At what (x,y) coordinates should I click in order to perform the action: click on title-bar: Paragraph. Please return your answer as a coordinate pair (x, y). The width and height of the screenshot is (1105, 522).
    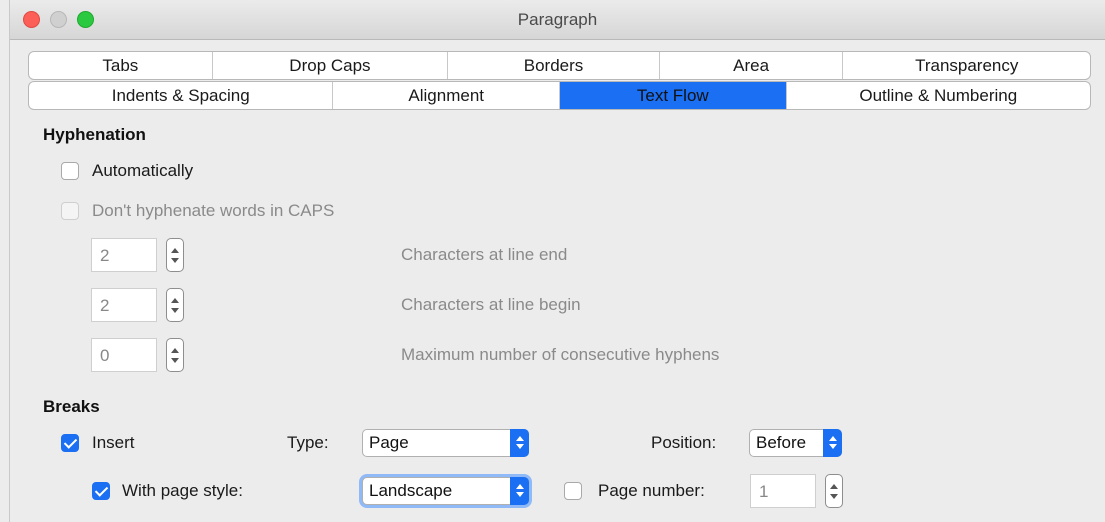
    Looking at the image, I should click on (557, 20).